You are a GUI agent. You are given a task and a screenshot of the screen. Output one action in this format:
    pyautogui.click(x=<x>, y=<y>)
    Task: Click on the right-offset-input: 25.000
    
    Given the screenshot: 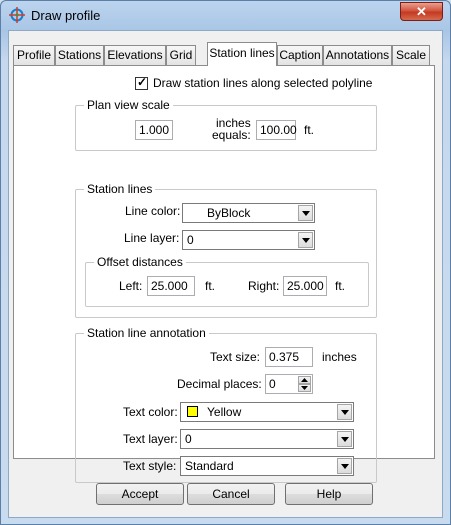 What is the action you would take?
    pyautogui.click(x=305, y=286)
    